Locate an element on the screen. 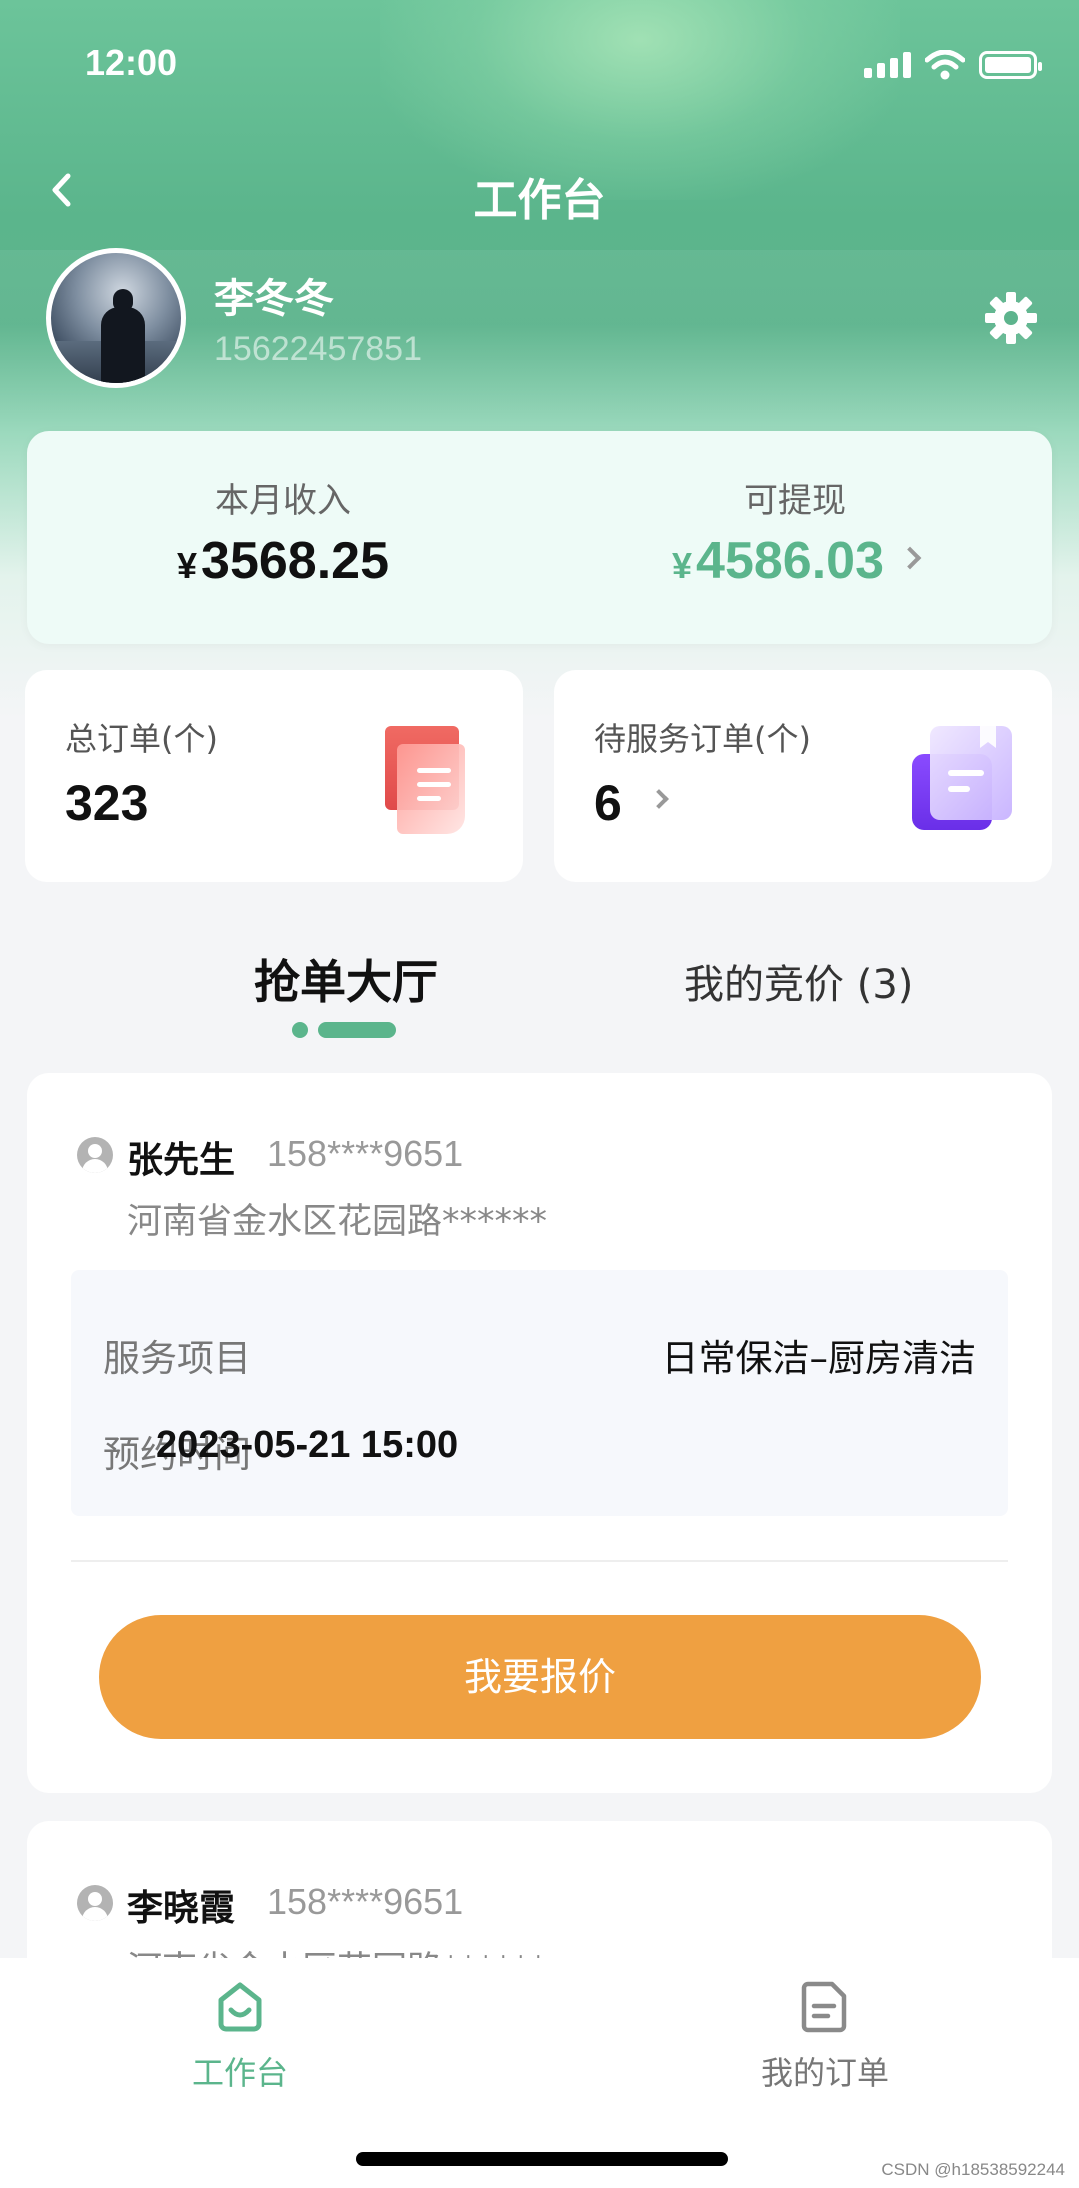  total-orders-value: 323 is located at coordinates (107, 803).